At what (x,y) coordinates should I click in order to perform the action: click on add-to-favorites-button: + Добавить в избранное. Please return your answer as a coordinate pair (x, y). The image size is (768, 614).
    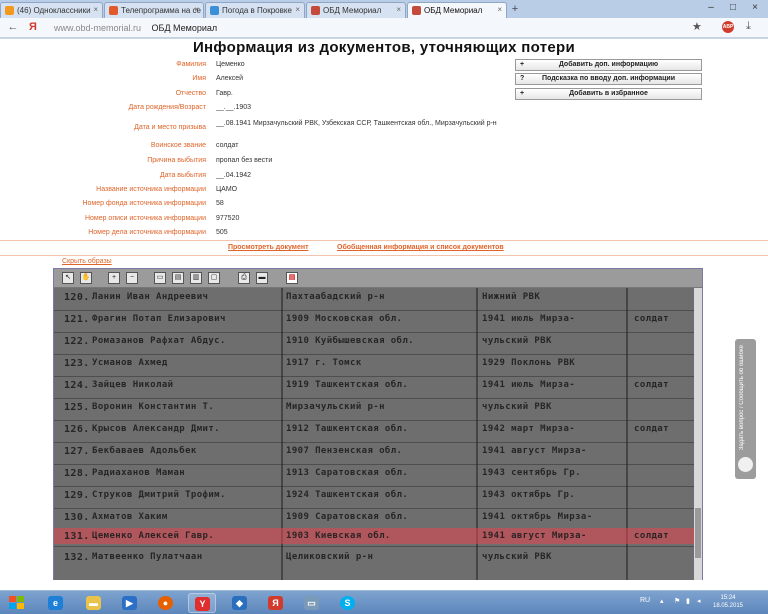
    Looking at the image, I should click on (608, 94).